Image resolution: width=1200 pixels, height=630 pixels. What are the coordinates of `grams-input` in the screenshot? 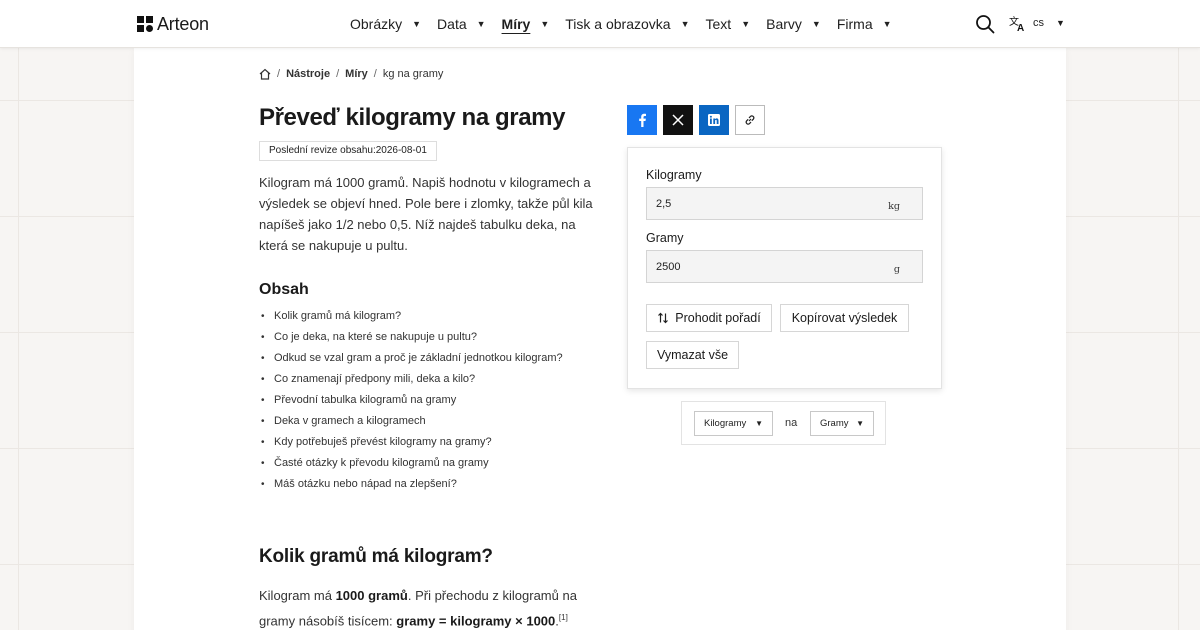 It's located at (762, 266).